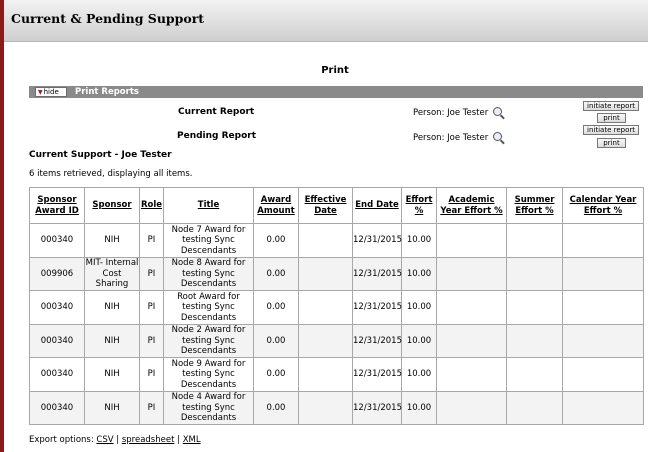  What do you see at coordinates (326, 21) in the screenshot?
I see `page-header: Current & Pending Support` at bounding box center [326, 21].